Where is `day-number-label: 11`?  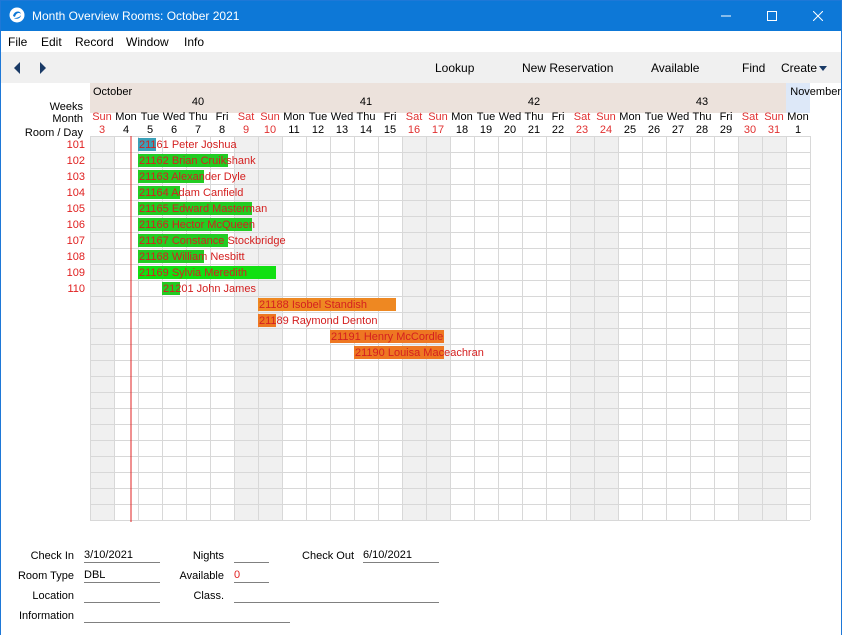 day-number-label: 11 is located at coordinates (293, 130).